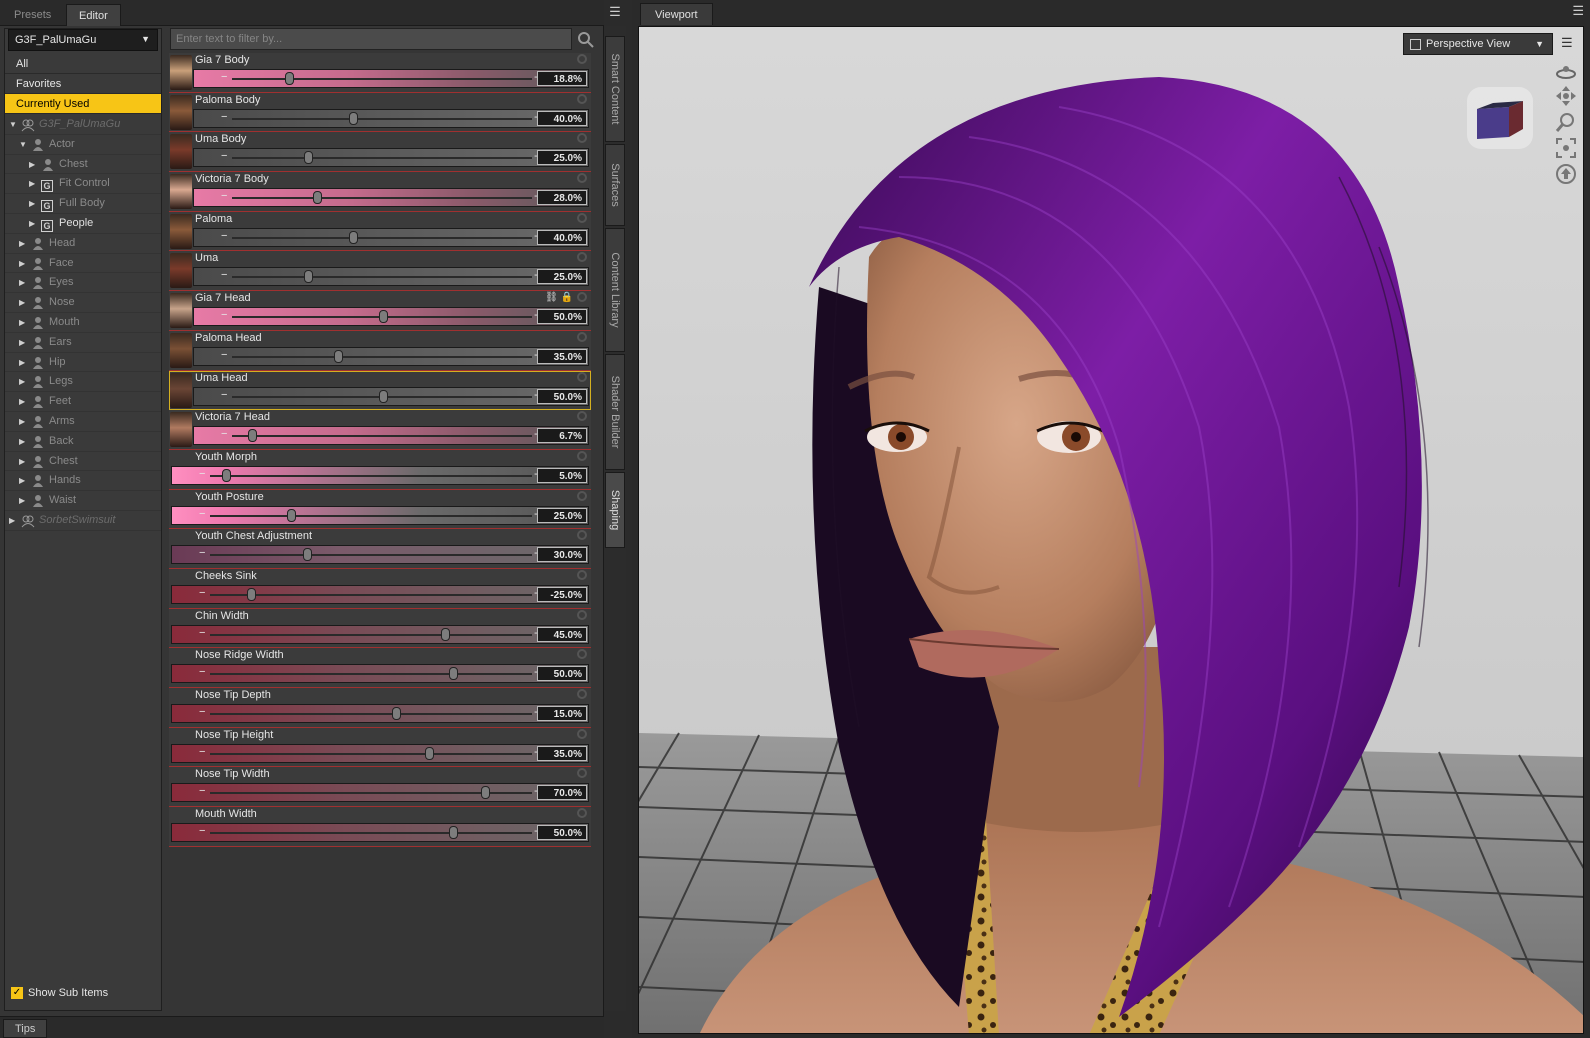 This screenshot has width=1590, height=1038. What do you see at coordinates (83, 442) in the screenshot?
I see `tree-node: ▶ Back` at bounding box center [83, 442].